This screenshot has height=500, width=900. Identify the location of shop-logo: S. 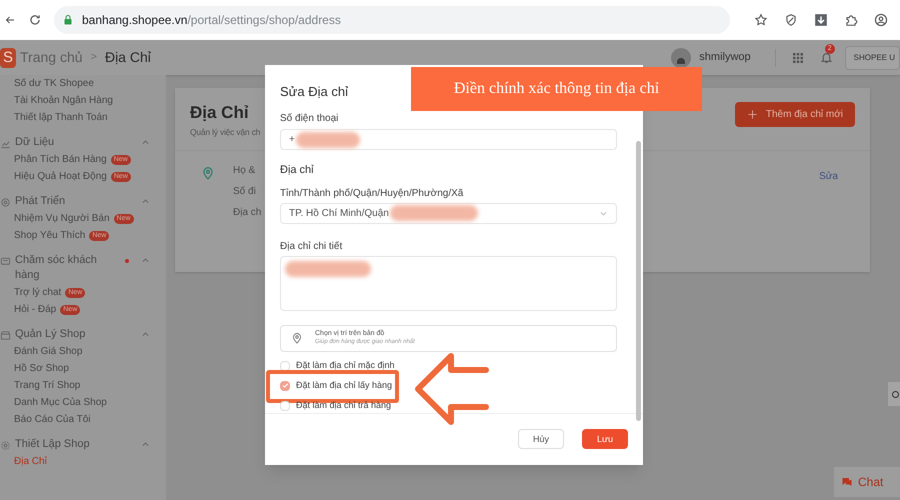
(8, 58).